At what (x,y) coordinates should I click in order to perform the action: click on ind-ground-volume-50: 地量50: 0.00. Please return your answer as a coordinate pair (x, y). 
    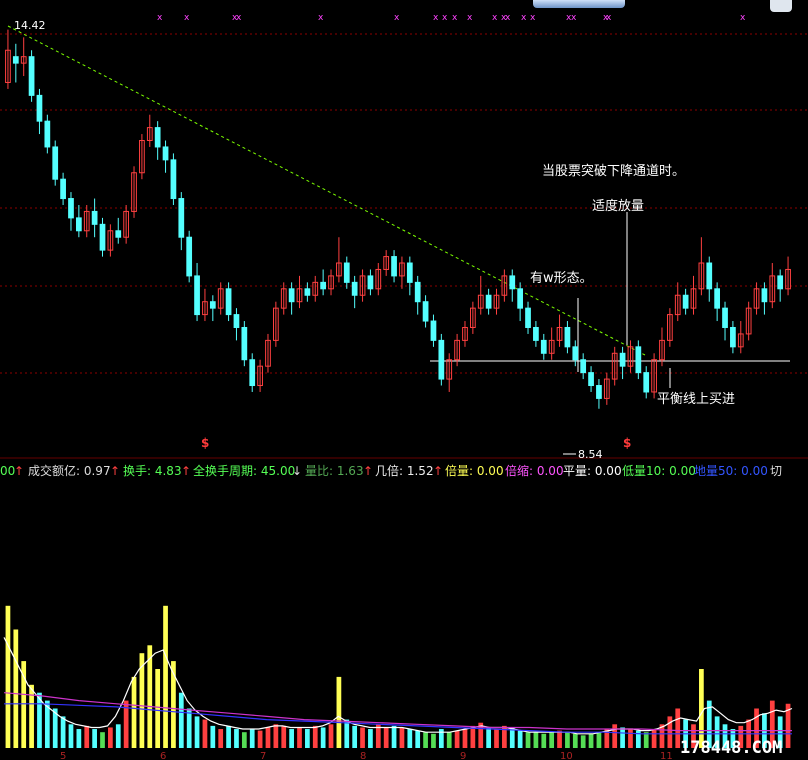
    Looking at the image, I should click on (731, 471).